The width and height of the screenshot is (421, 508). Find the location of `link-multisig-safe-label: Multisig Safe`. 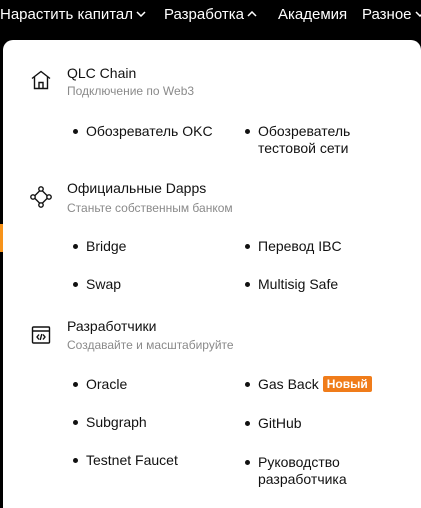

link-multisig-safe-label: Multisig Safe is located at coordinates (298, 284).